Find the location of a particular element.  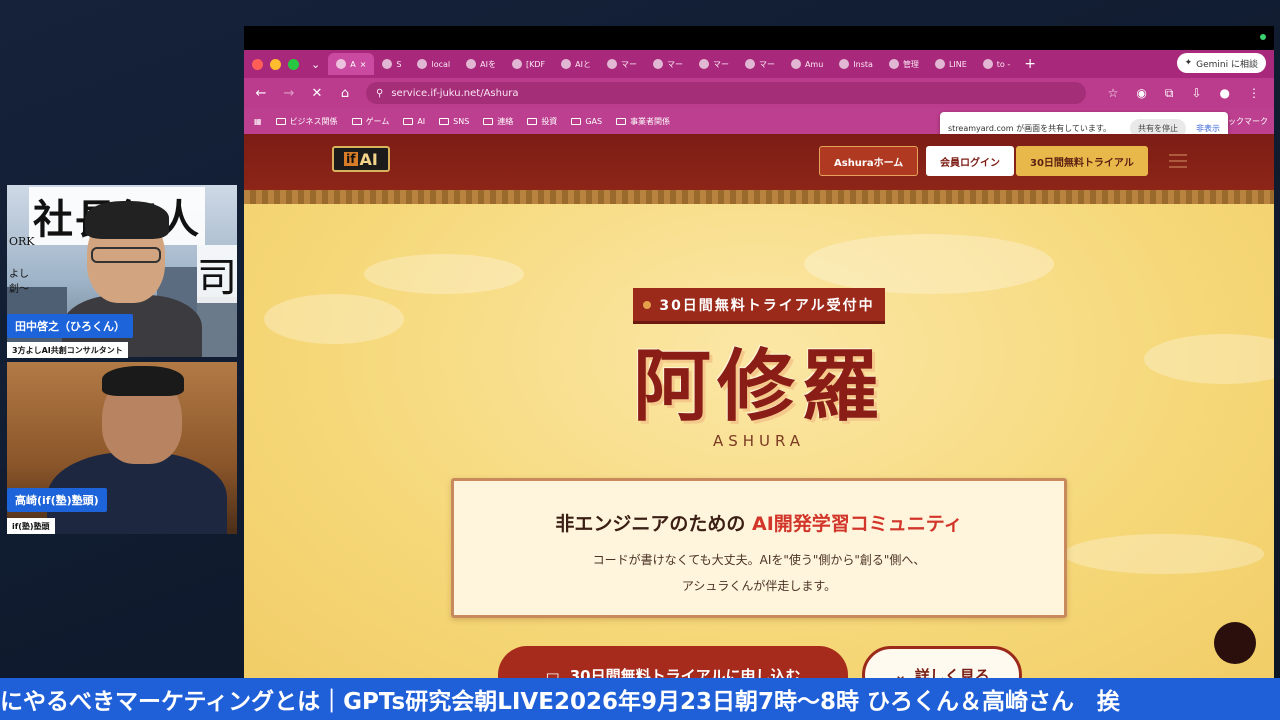

bookmark-star-icon: ☆ is located at coordinates (1113, 93).